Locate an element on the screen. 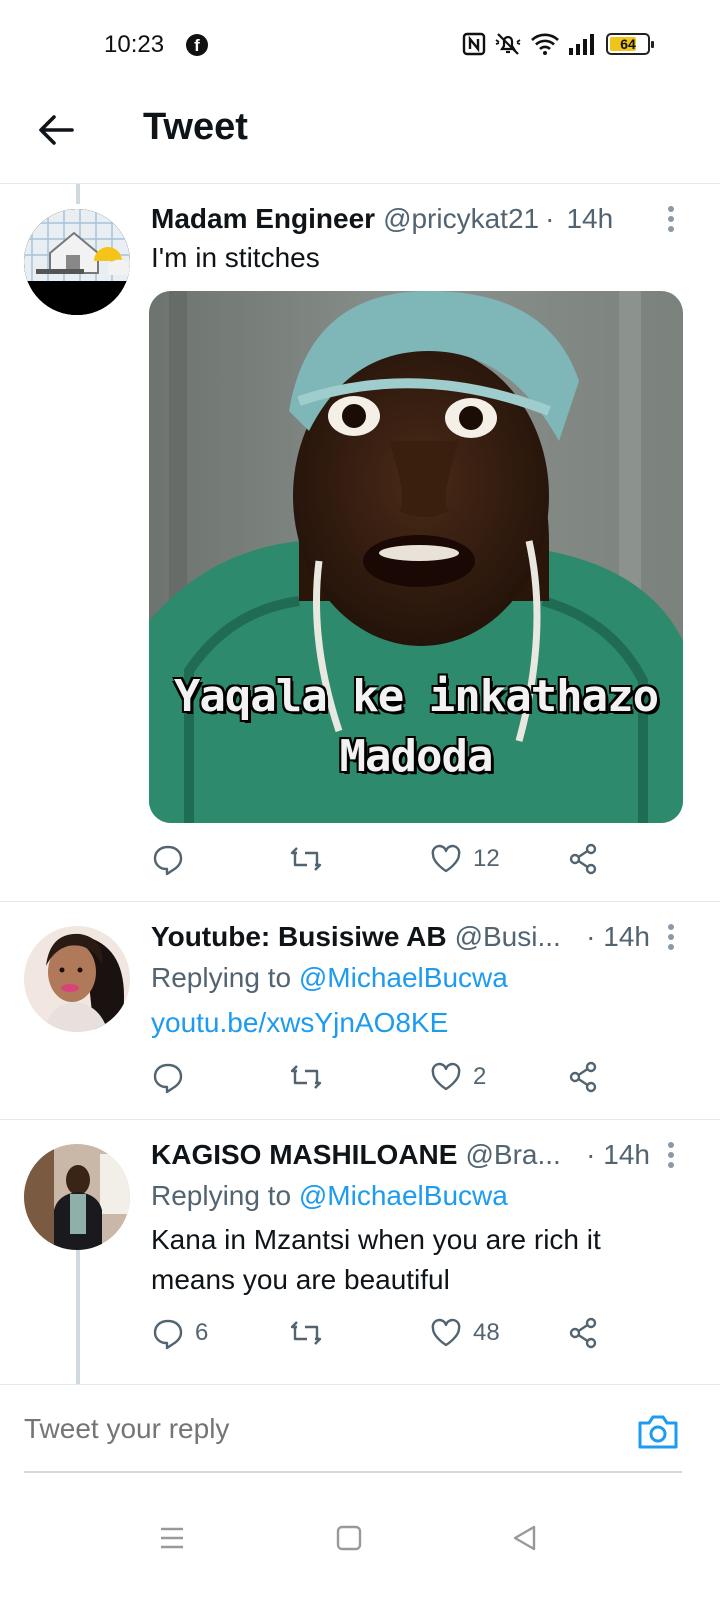 This screenshot has height=1600, width=720. reply-button: 6 is located at coordinates (179, 1333).